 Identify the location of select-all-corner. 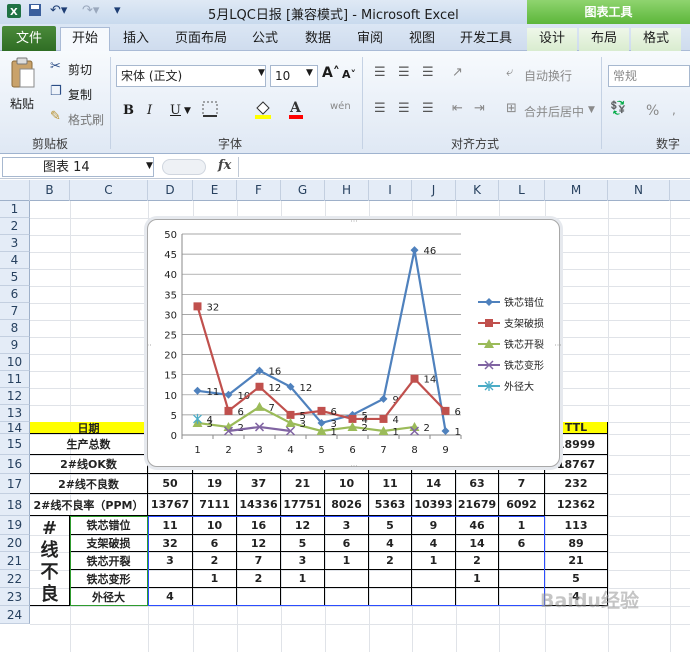
(15, 190).